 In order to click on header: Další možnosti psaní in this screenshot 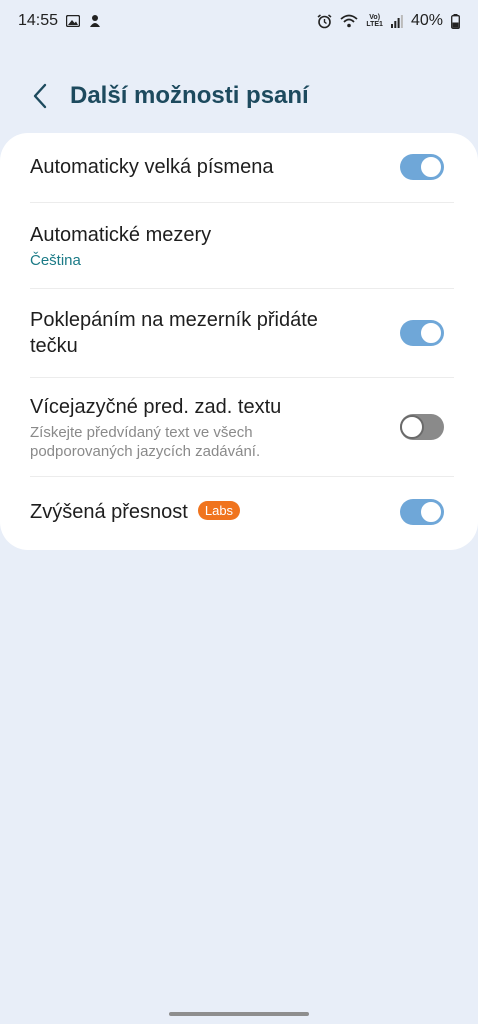, I will do `click(239, 96)`.